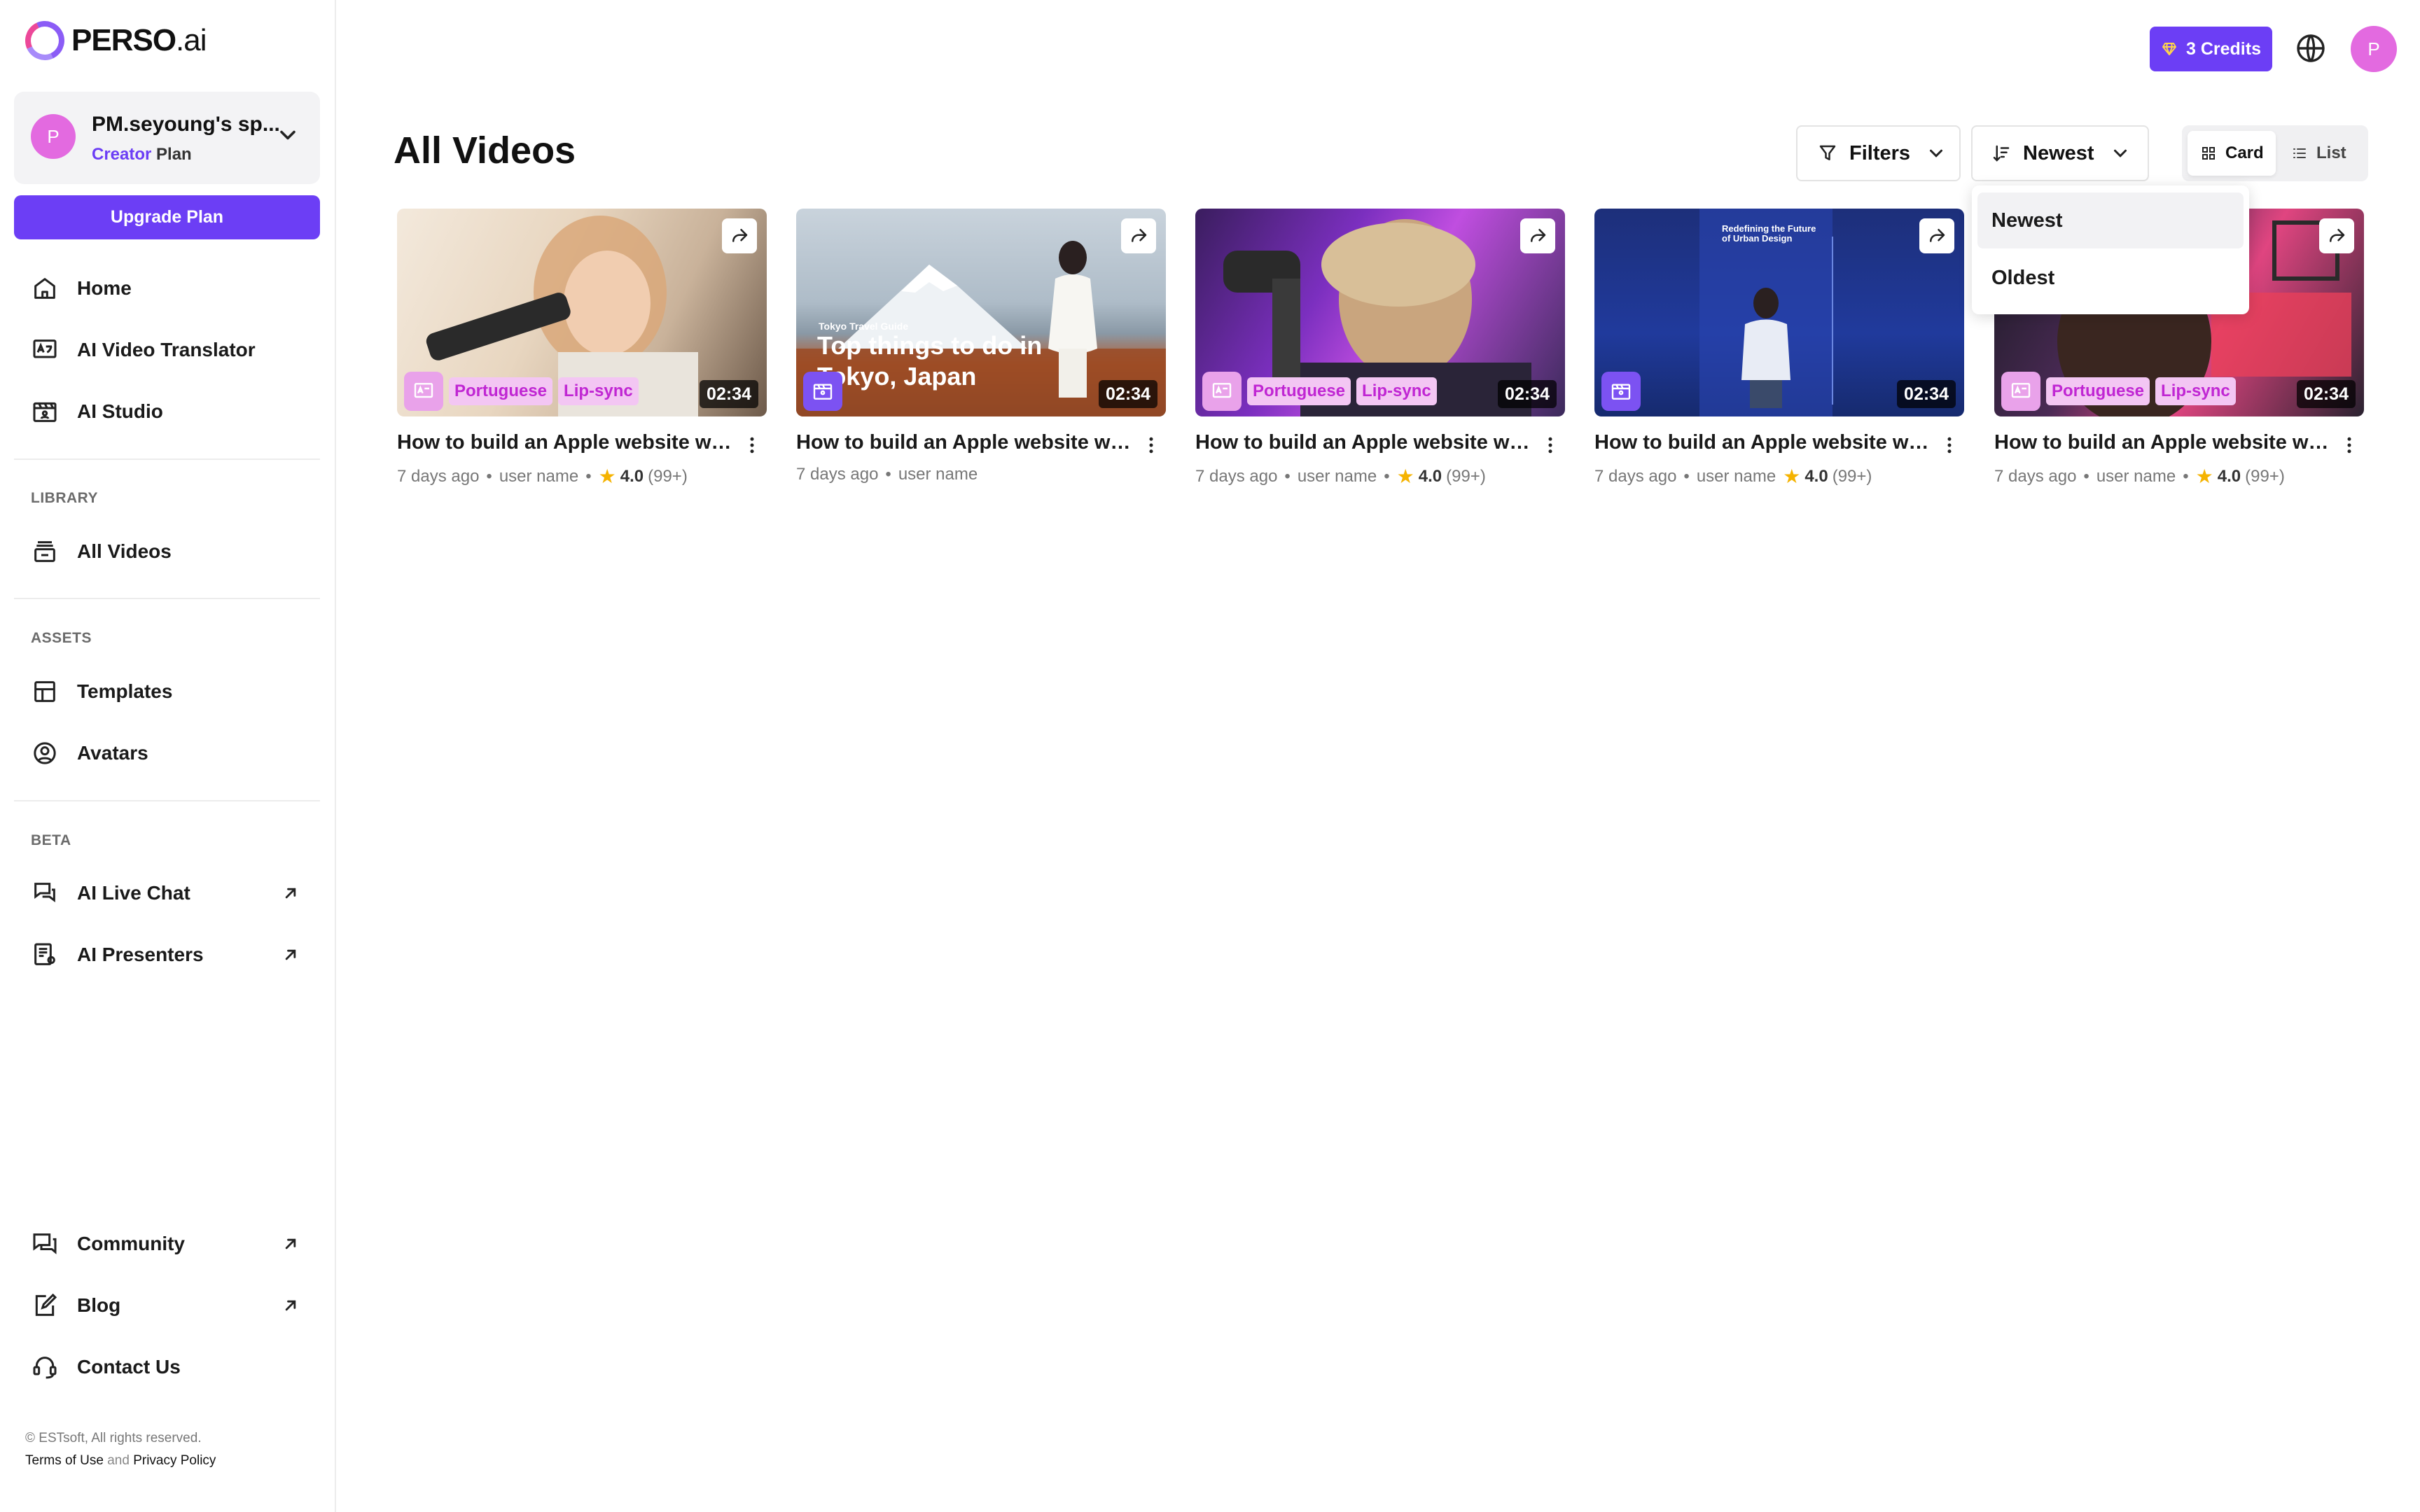 This screenshot has width=2420, height=1512. I want to click on translator-badge, so click(1222, 391).